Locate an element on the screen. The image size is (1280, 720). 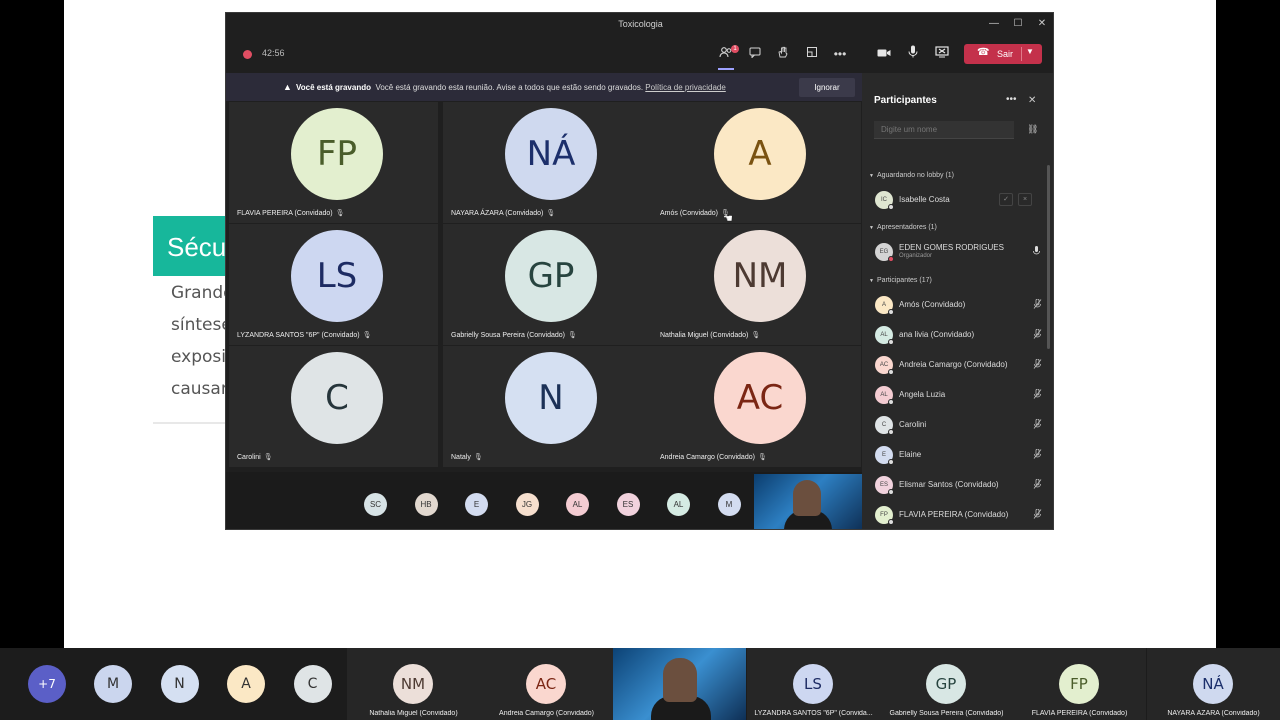
deny-icon: × is located at coordinates (1025, 199).